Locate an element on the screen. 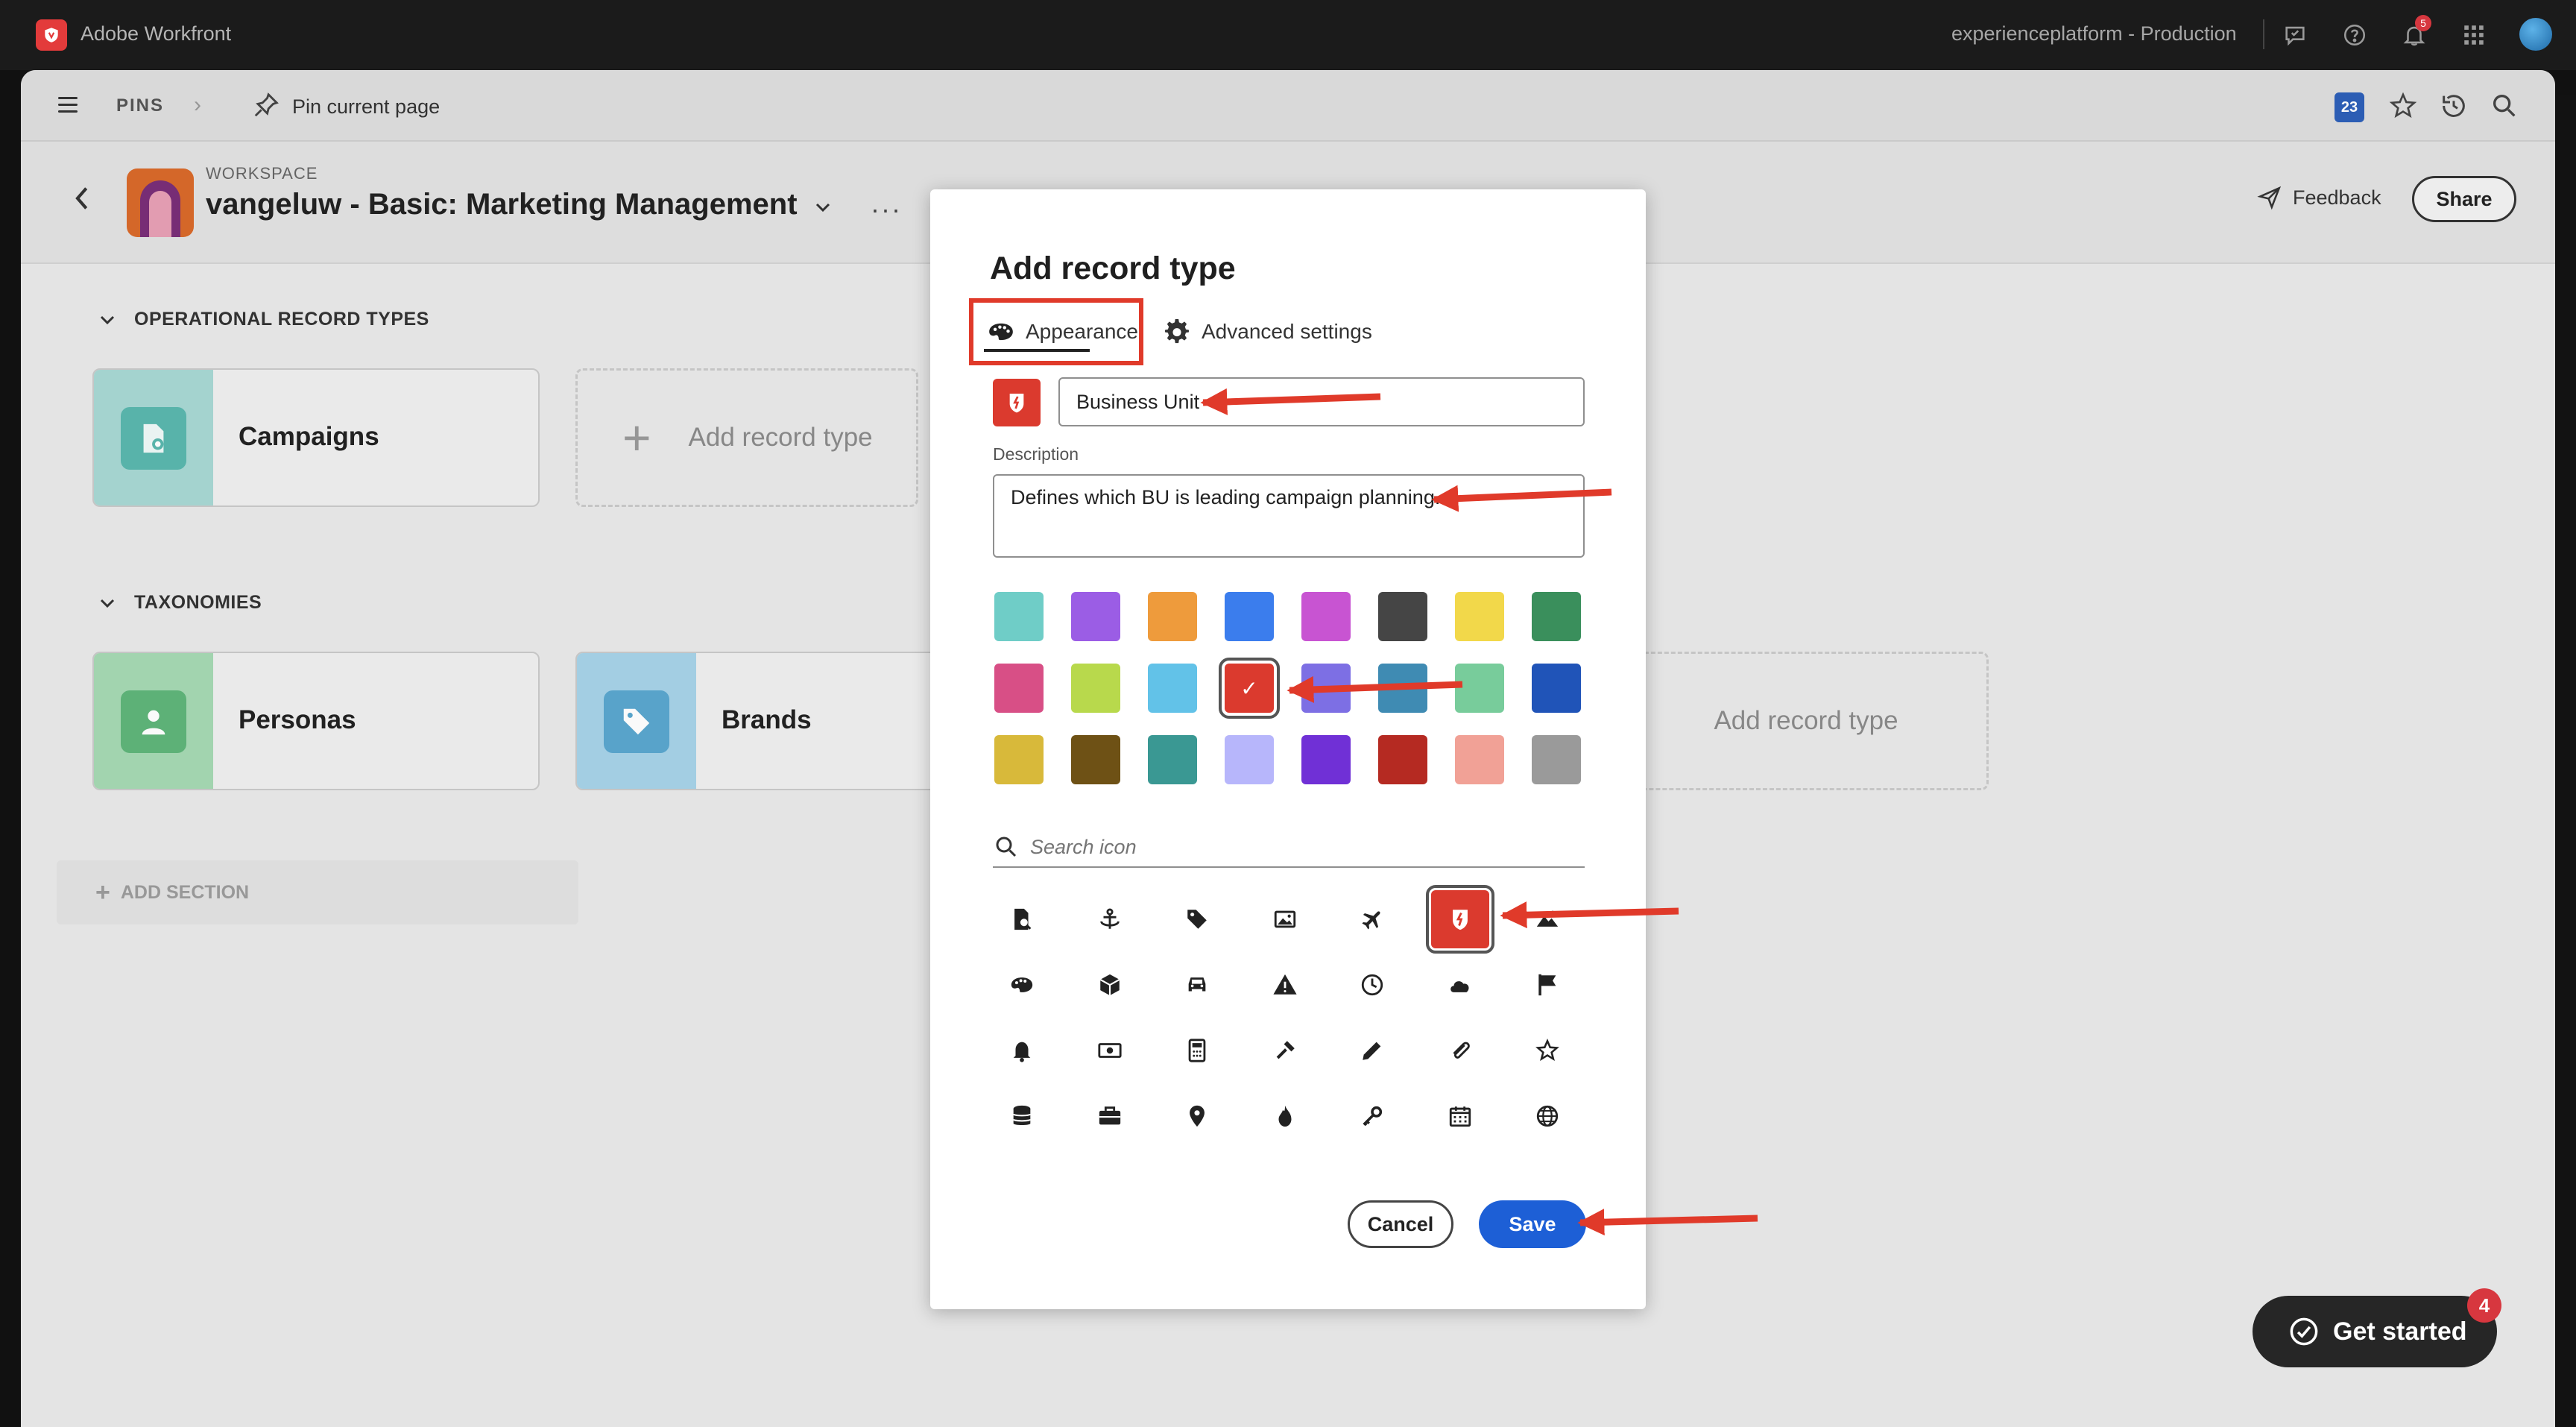 This screenshot has width=2576, height=1427. calculator-icon is located at coordinates (1197, 1050).